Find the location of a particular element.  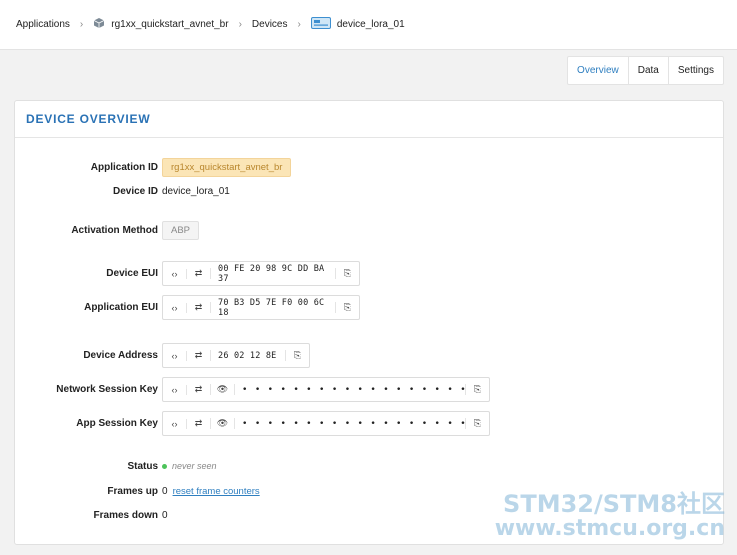

application-id-value-wrap: rg1xx_quickstart_avnet_br is located at coordinates (227, 167).